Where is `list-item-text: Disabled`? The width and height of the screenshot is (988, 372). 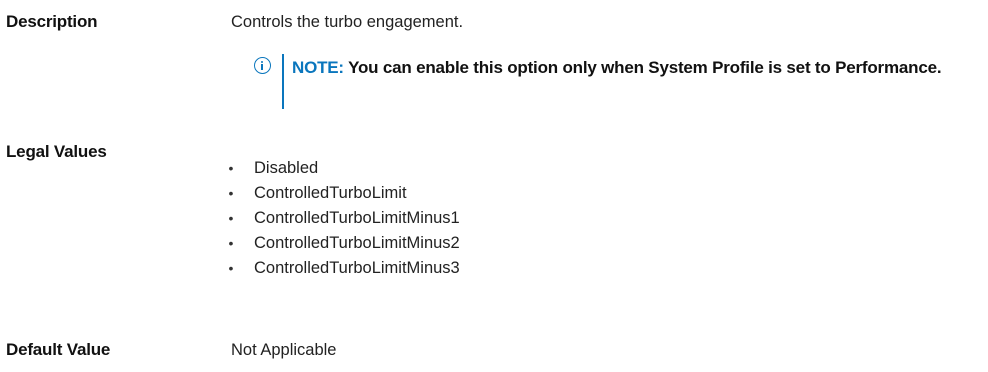
list-item-text: Disabled is located at coordinates (286, 168).